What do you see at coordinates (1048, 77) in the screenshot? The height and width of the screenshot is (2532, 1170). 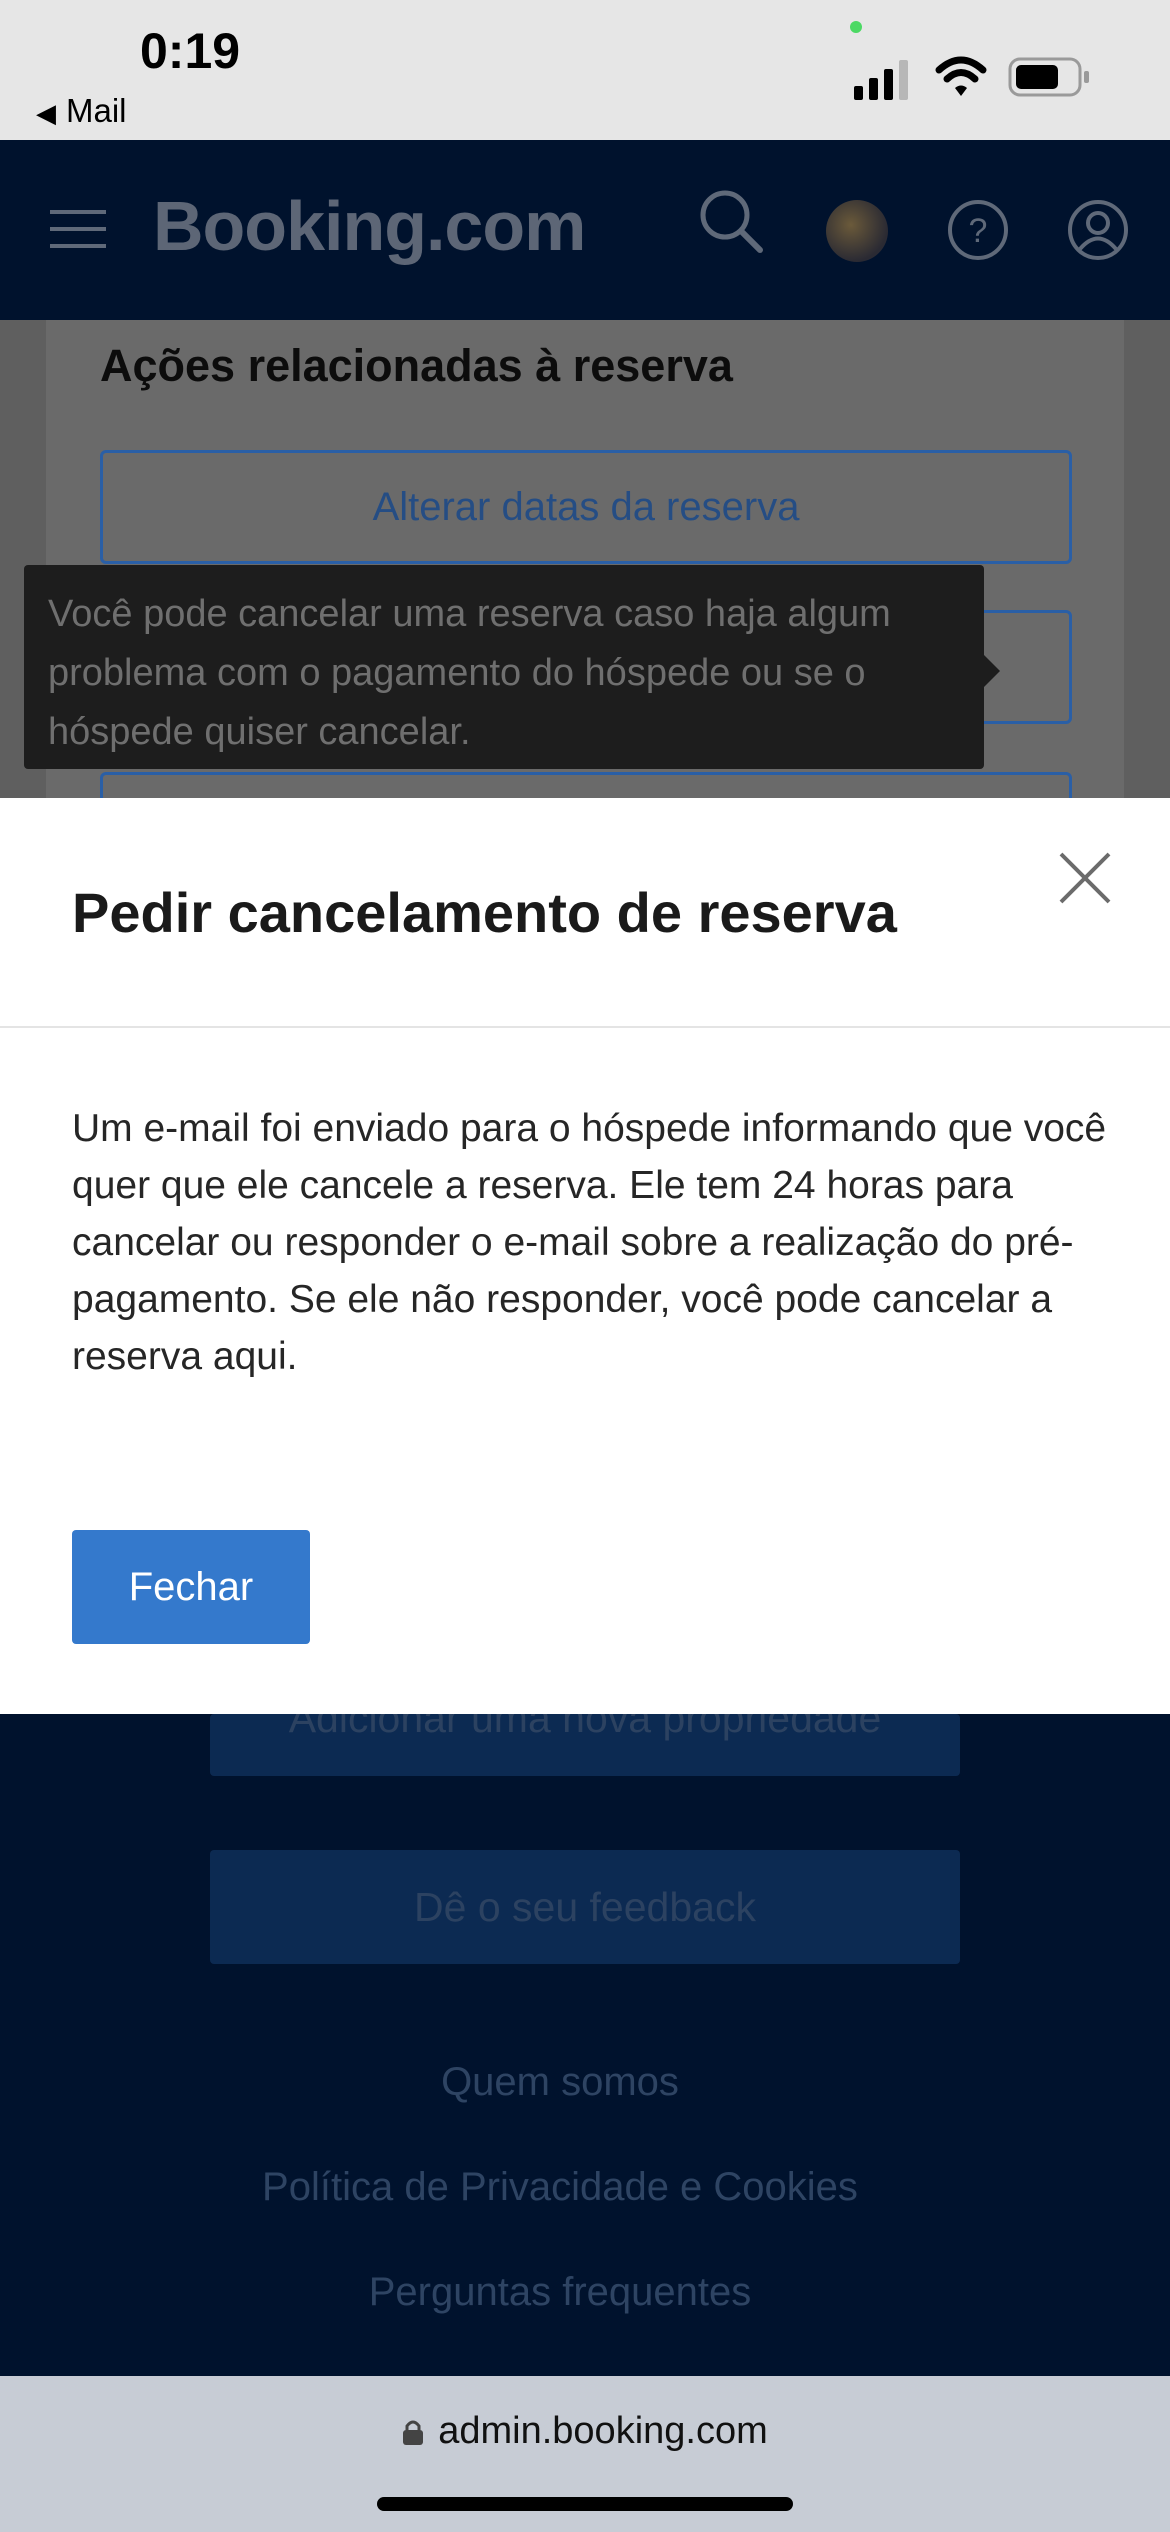 I see `battery-icon` at bounding box center [1048, 77].